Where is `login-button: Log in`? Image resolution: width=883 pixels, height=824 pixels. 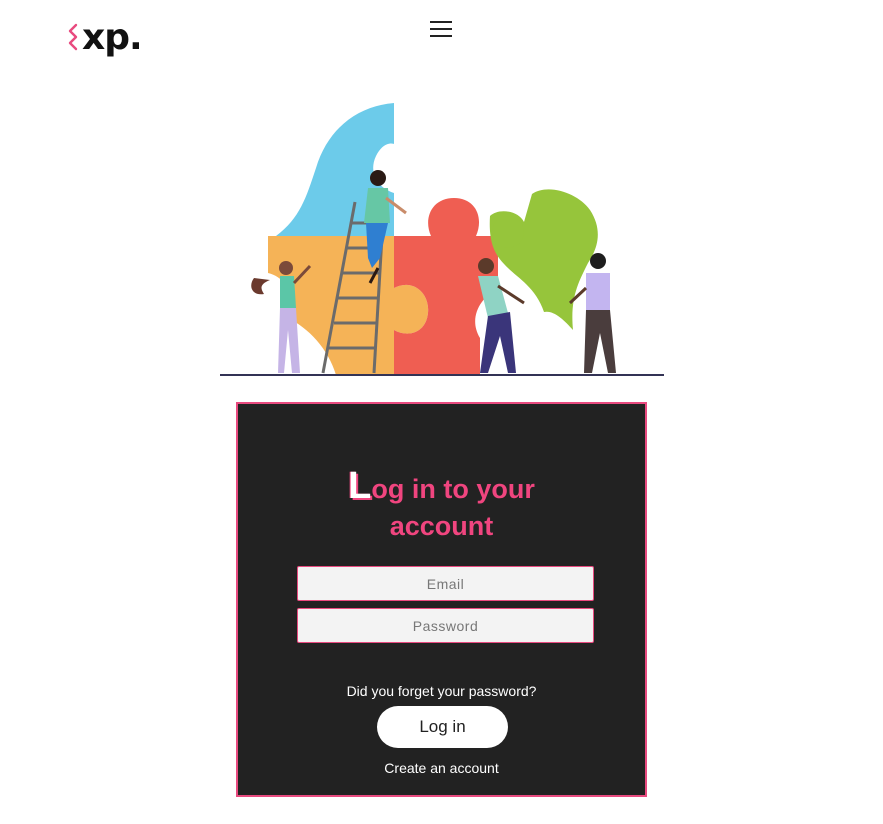 login-button: Log in is located at coordinates (442, 727).